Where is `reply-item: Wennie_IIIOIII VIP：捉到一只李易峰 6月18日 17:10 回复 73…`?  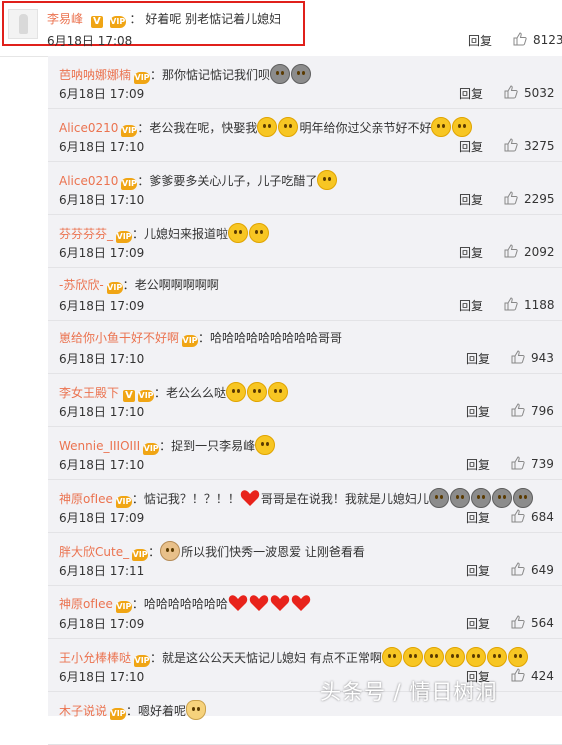
reply-item: Wennie_IIIOIII VIP：捉到一只李易峰 6月18日 17:10 回复 73… is located at coordinates (305, 453).